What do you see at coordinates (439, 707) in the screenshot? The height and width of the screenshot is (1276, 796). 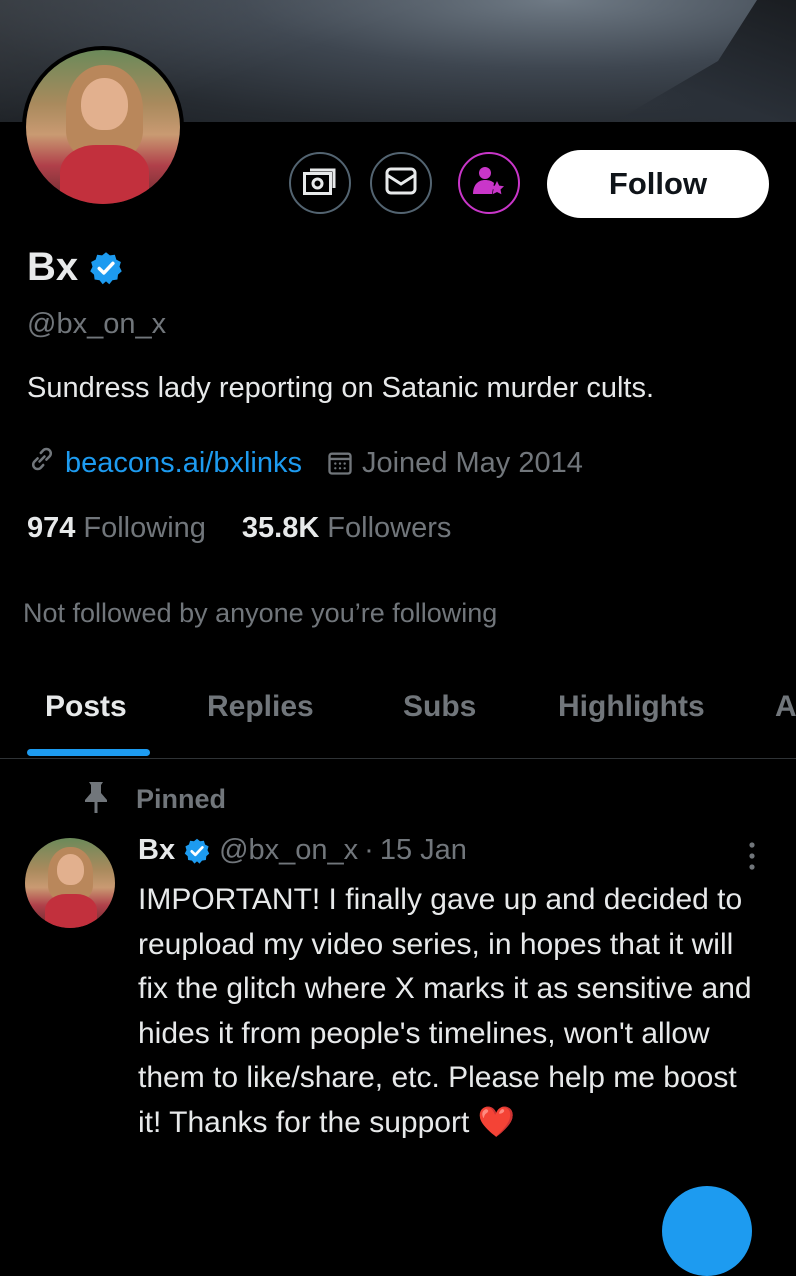 I see `tab-subs: Subs` at bounding box center [439, 707].